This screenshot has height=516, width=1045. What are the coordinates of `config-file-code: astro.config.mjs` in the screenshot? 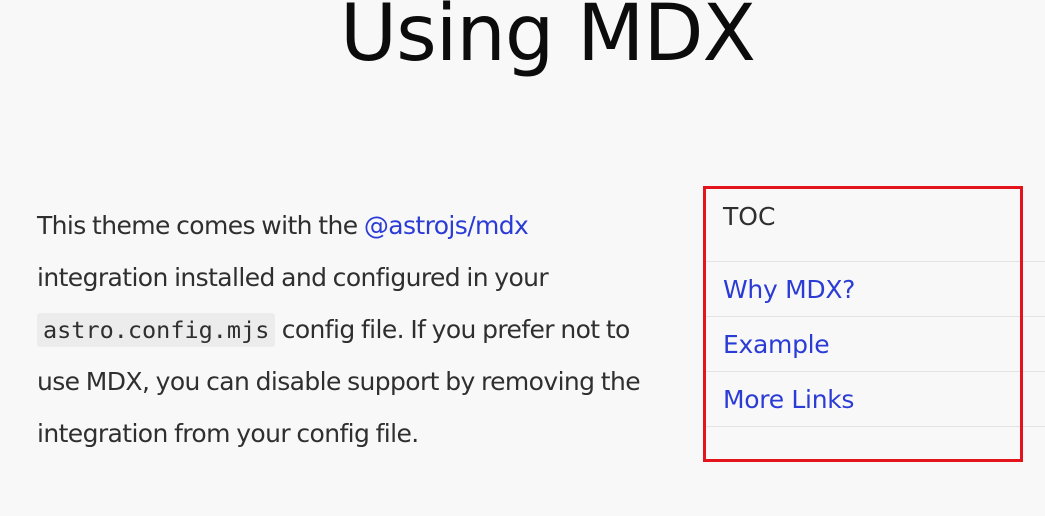 It's located at (156, 330).